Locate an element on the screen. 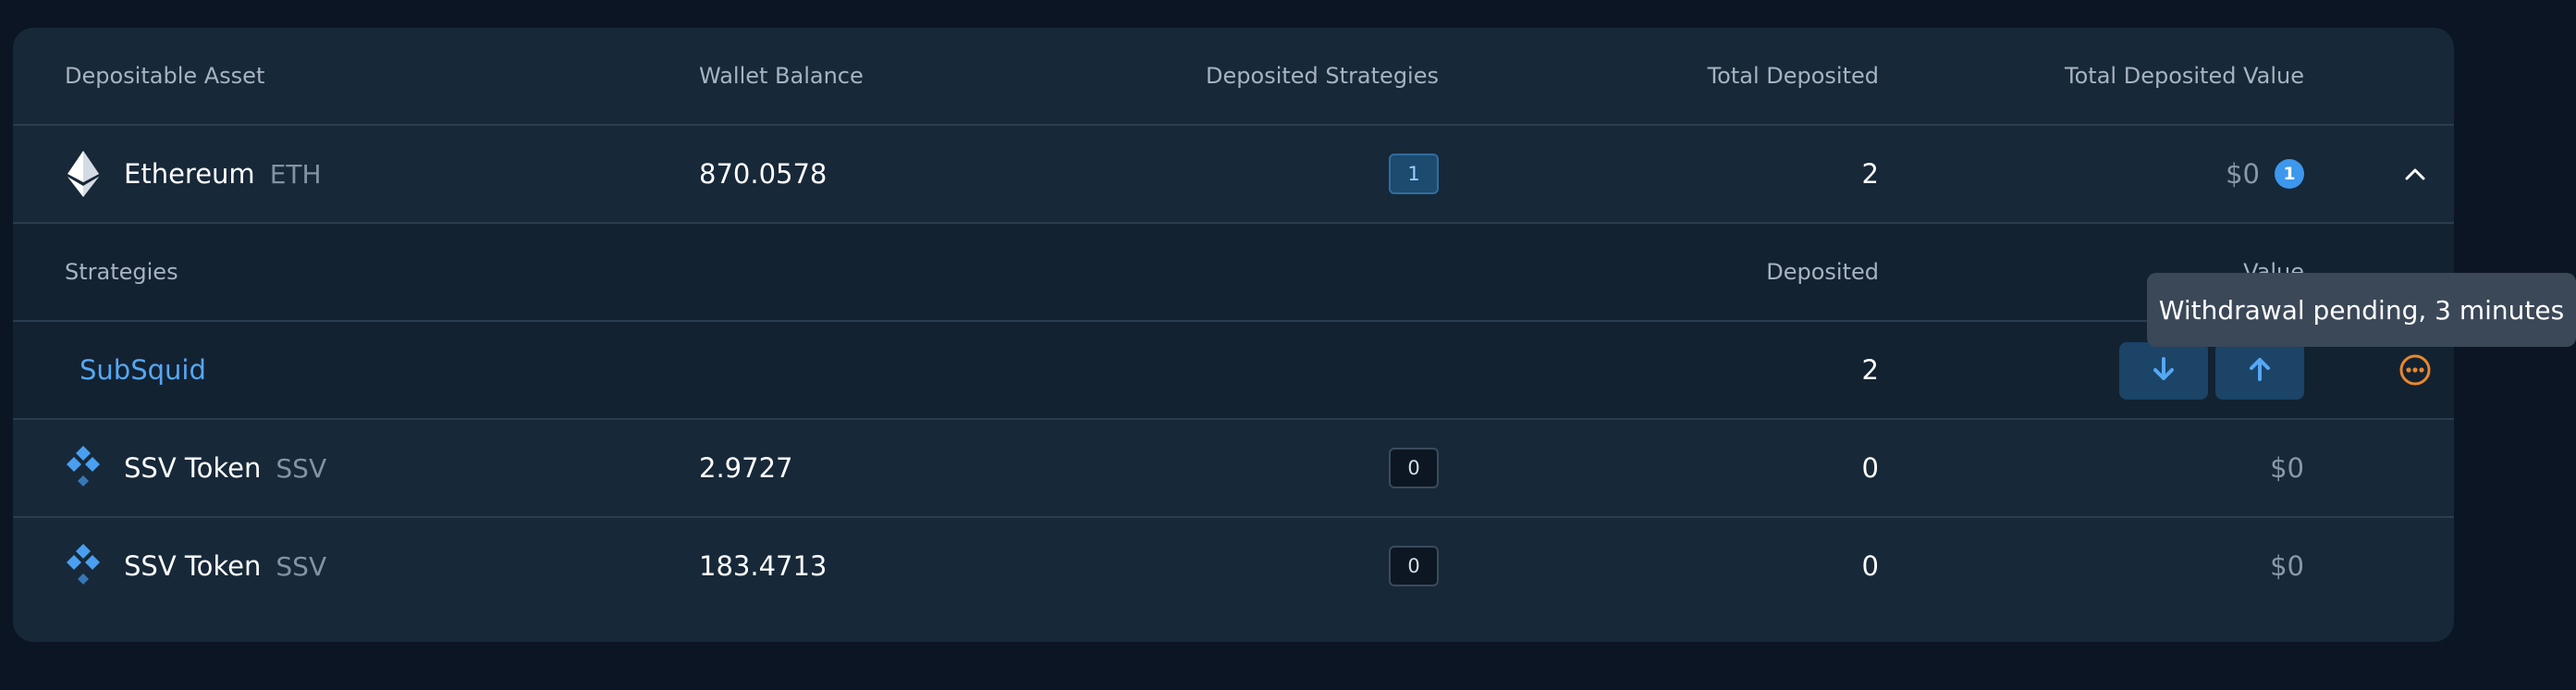 This screenshot has width=2576, height=690. strategies-count-badge: 1 is located at coordinates (1414, 174).